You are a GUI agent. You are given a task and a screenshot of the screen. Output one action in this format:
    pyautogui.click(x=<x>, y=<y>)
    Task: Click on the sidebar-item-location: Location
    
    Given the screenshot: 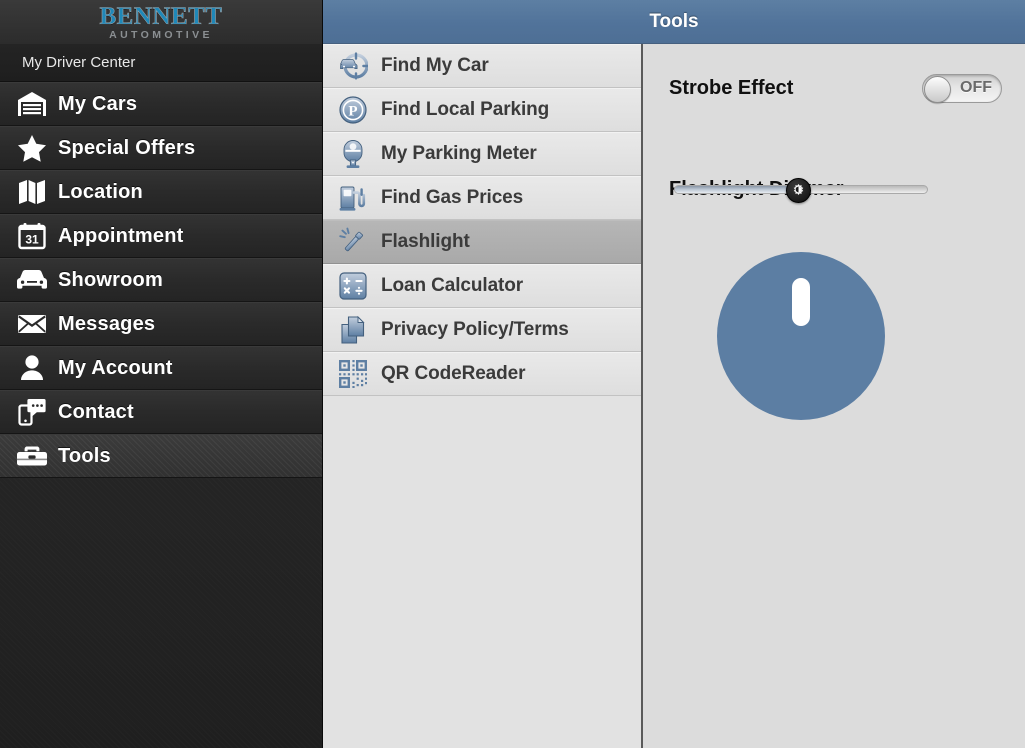 What is the action you would take?
    pyautogui.click(x=161, y=192)
    